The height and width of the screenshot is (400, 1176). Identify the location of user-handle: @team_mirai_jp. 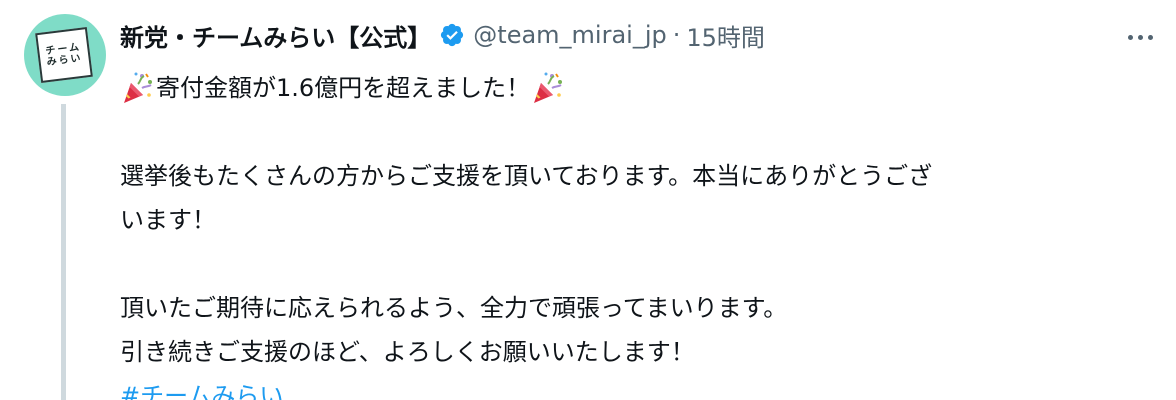
(569, 35).